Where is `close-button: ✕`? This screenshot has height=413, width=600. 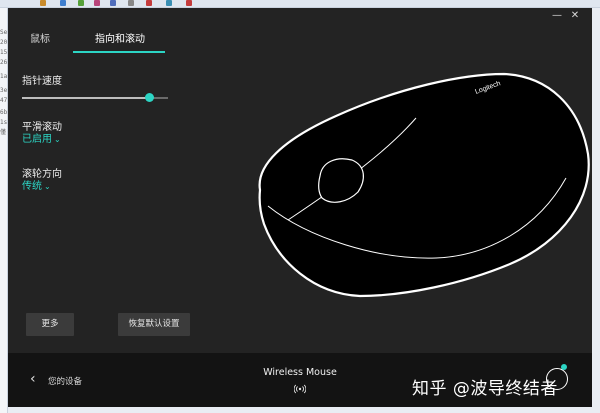
close-button: ✕ is located at coordinates (575, 15).